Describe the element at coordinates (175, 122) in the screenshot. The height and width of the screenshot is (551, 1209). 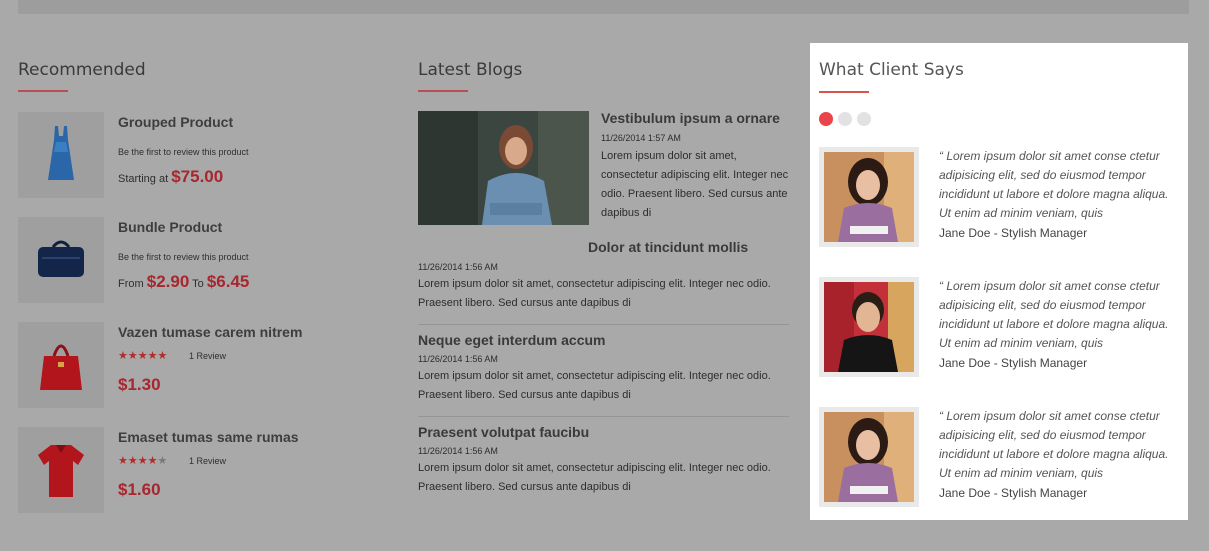
I see `product-name: Grouped Product` at that location.